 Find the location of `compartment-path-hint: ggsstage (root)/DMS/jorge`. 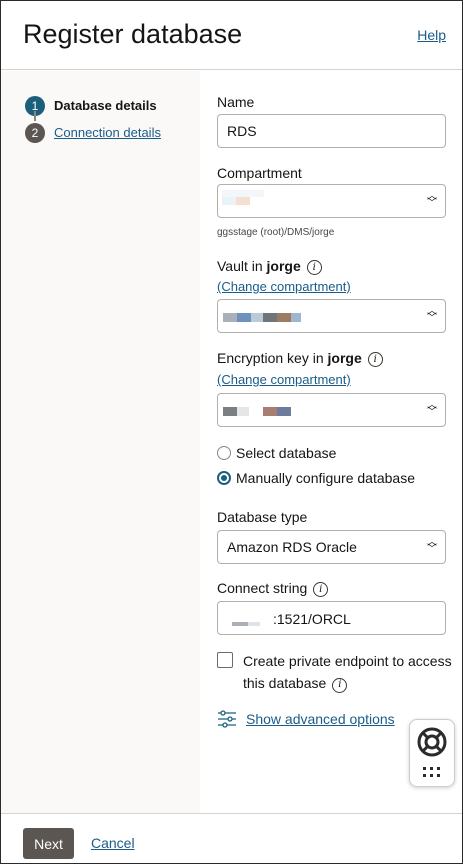

compartment-path-hint: ggsstage (root)/DMS/jorge is located at coordinates (276, 232).